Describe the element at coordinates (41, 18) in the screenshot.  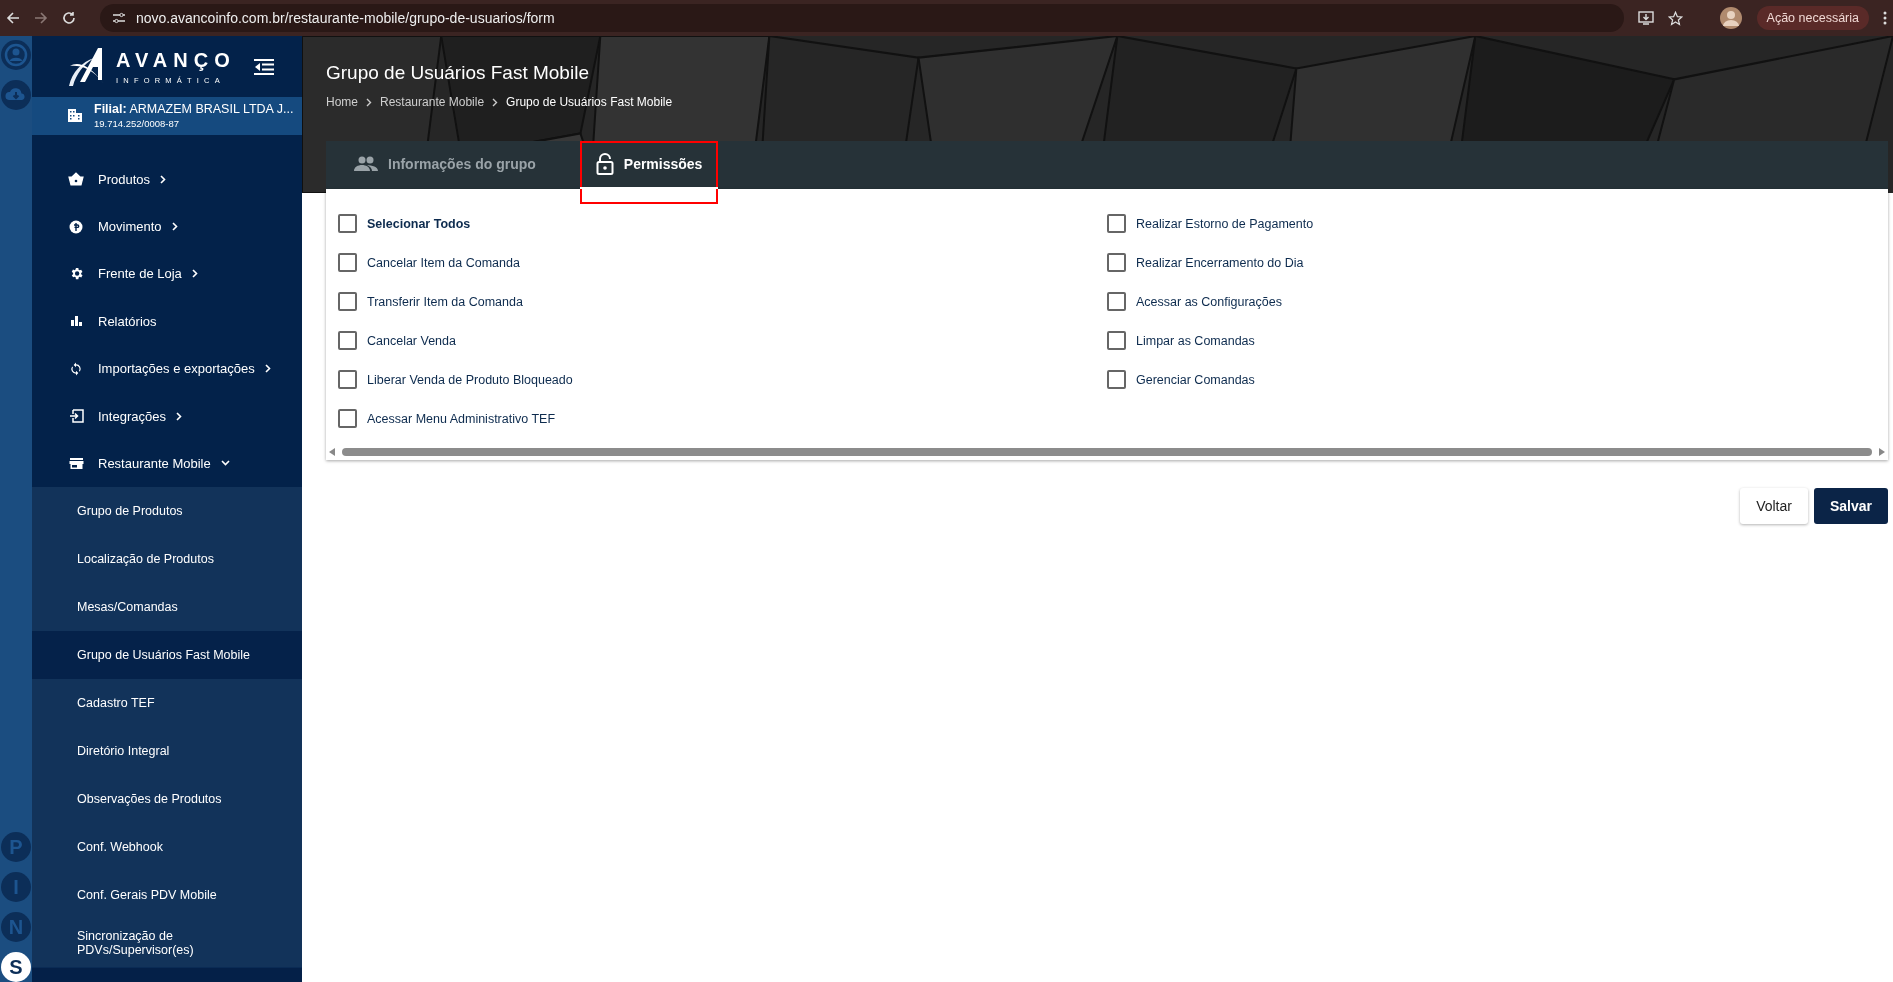
I see `forward-icon` at that location.